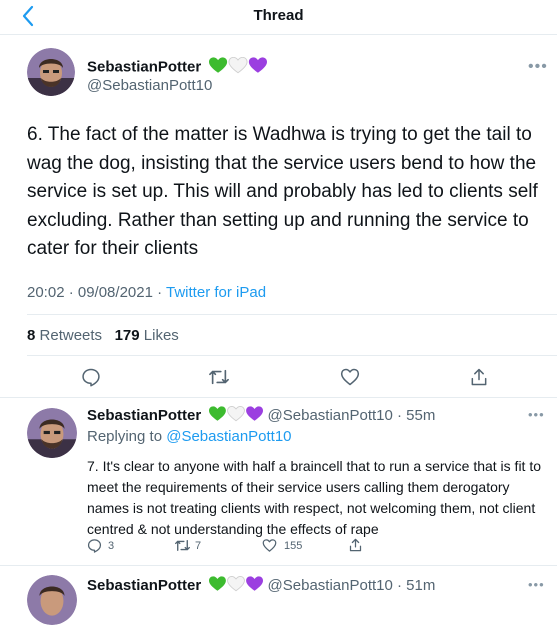 The image size is (557, 625). Describe the element at coordinates (351, 415) in the screenshot. I see `reply-handle-time: @SebastianPott10 · 55m` at that location.